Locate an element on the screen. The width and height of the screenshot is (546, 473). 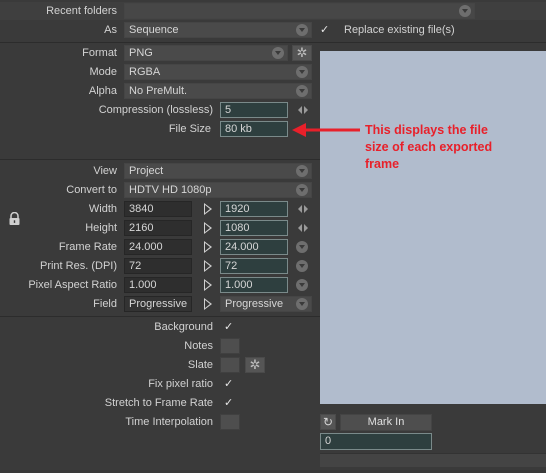
file-size-label: File Size is located at coordinates (189, 129).